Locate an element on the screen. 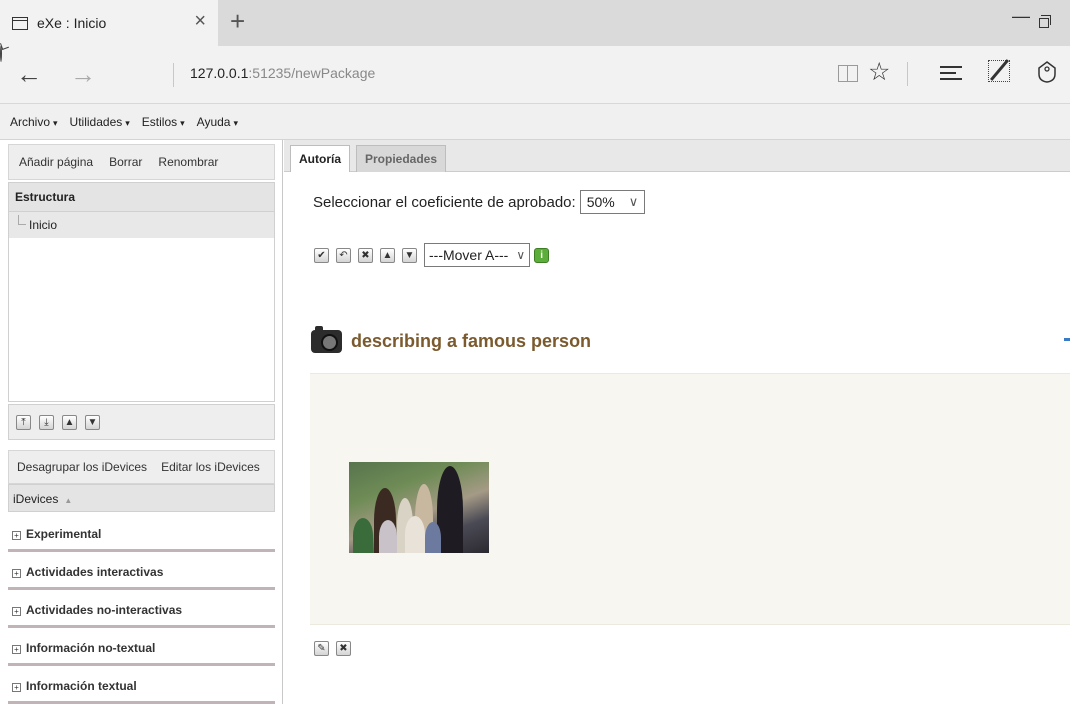 The image size is (1070, 704). window-restore-icon is located at coordinates (1045, 21).